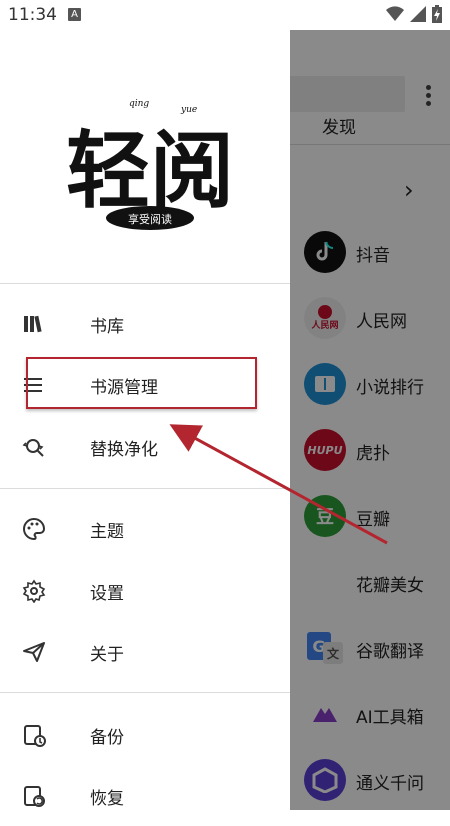  What do you see at coordinates (107, 655) in the screenshot?
I see `menu-label: 关于` at bounding box center [107, 655].